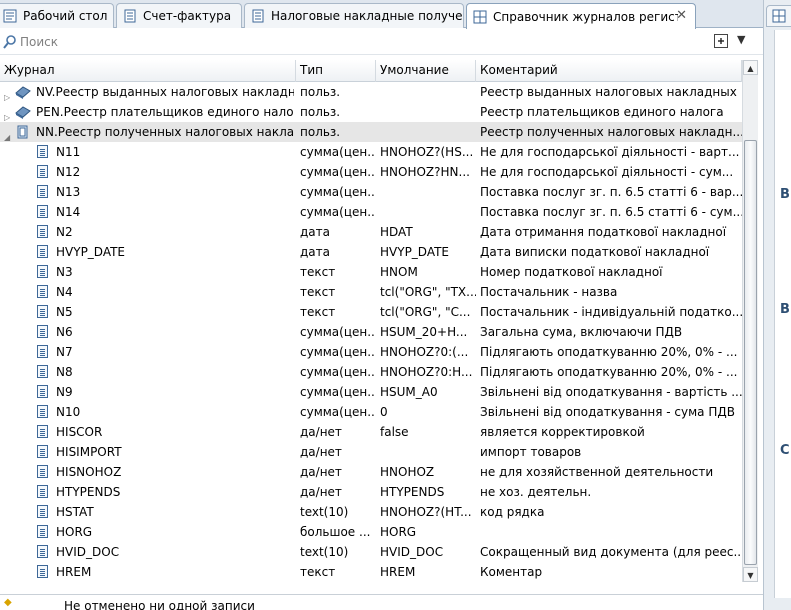 The width and height of the screenshot is (791, 610). I want to click on status-icon: ◆, so click(8, 602).